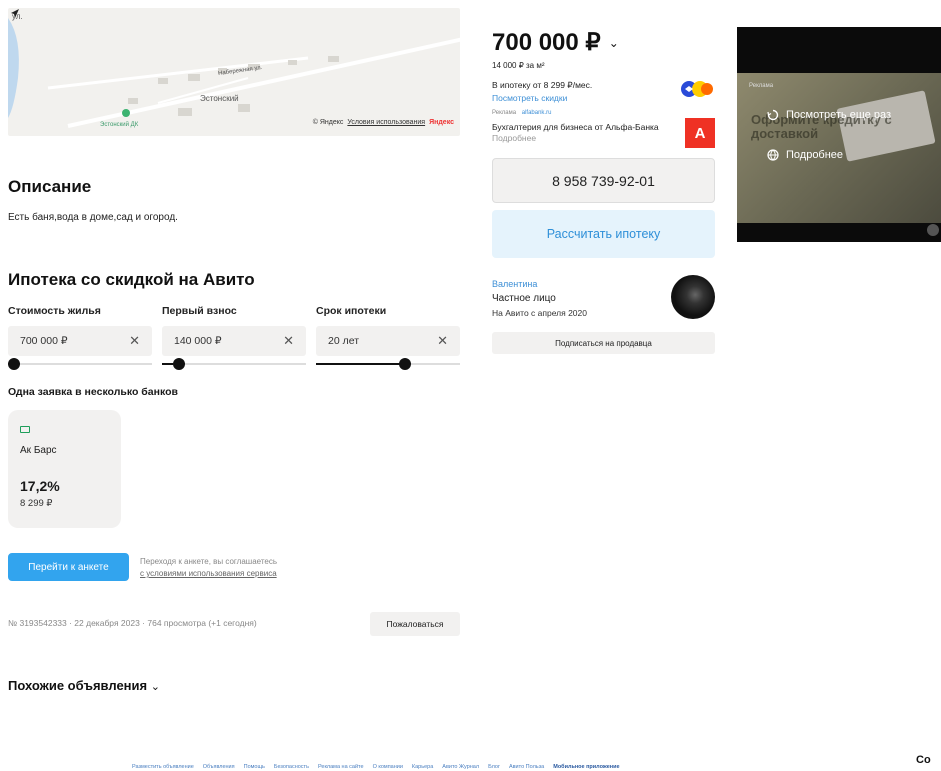  I want to click on down-payment-slider-fill, so click(168, 364).